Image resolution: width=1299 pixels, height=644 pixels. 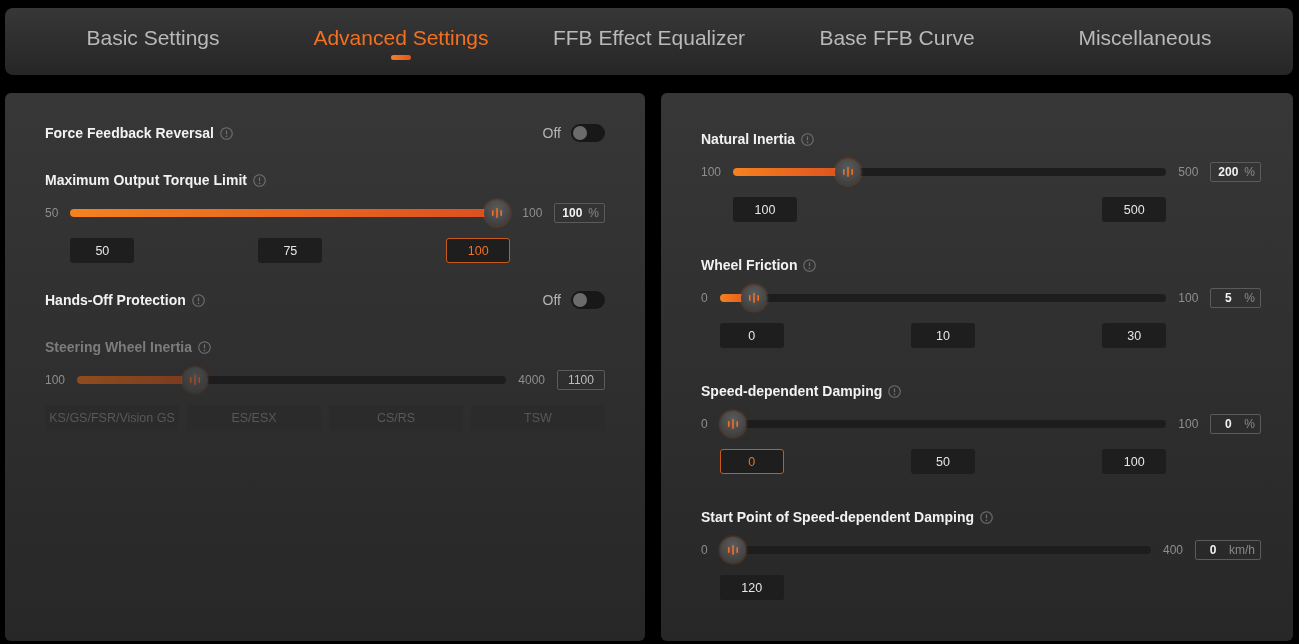 What do you see at coordinates (531, 380) in the screenshot?
I see `slider-max-label: 4000` at bounding box center [531, 380].